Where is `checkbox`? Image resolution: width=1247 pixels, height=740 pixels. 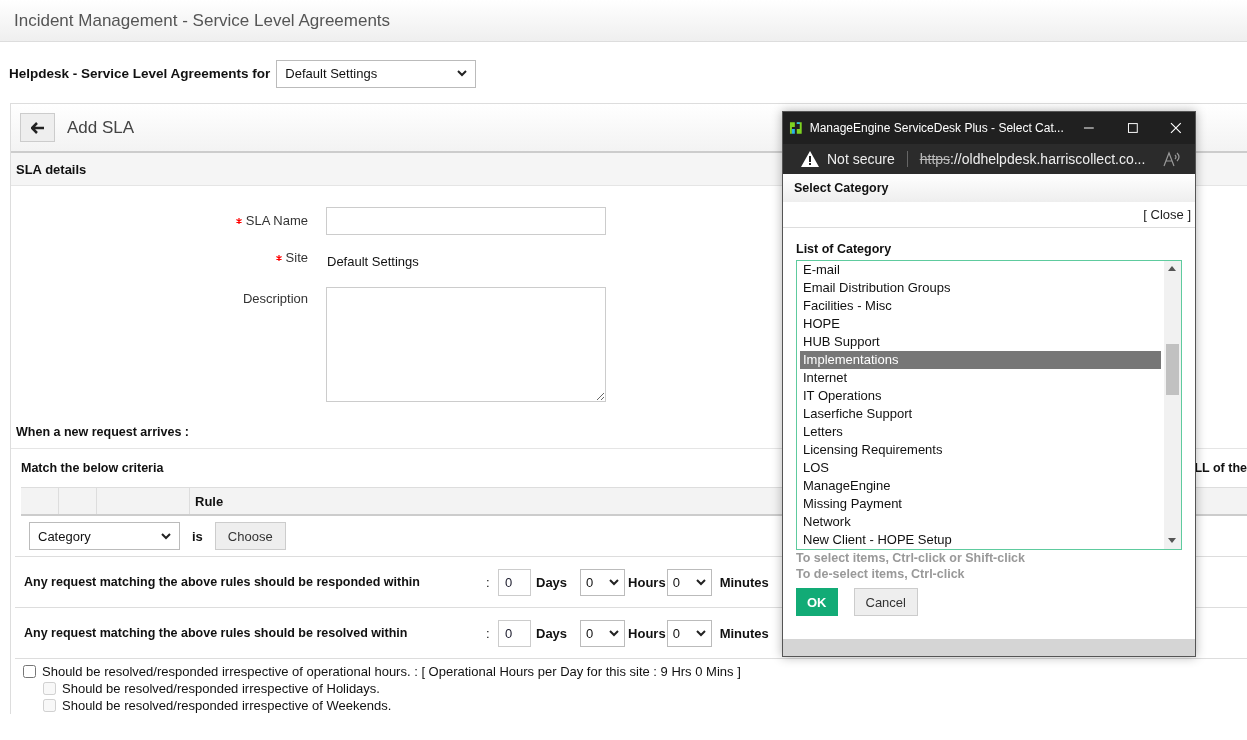 checkbox is located at coordinates (29, 671).